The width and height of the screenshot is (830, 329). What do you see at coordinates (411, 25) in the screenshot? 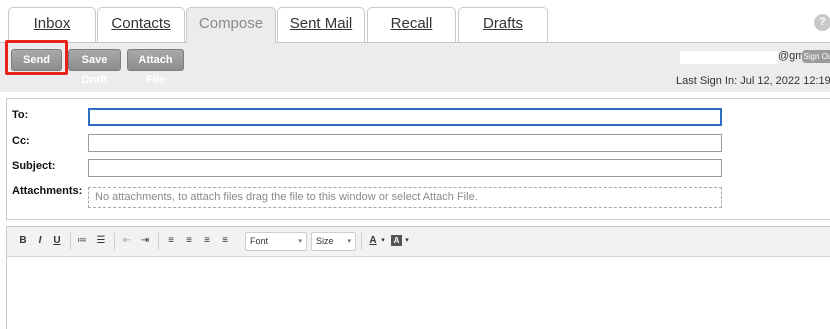
I see `tab-recall: Recall` at bounding box center [411, 25].